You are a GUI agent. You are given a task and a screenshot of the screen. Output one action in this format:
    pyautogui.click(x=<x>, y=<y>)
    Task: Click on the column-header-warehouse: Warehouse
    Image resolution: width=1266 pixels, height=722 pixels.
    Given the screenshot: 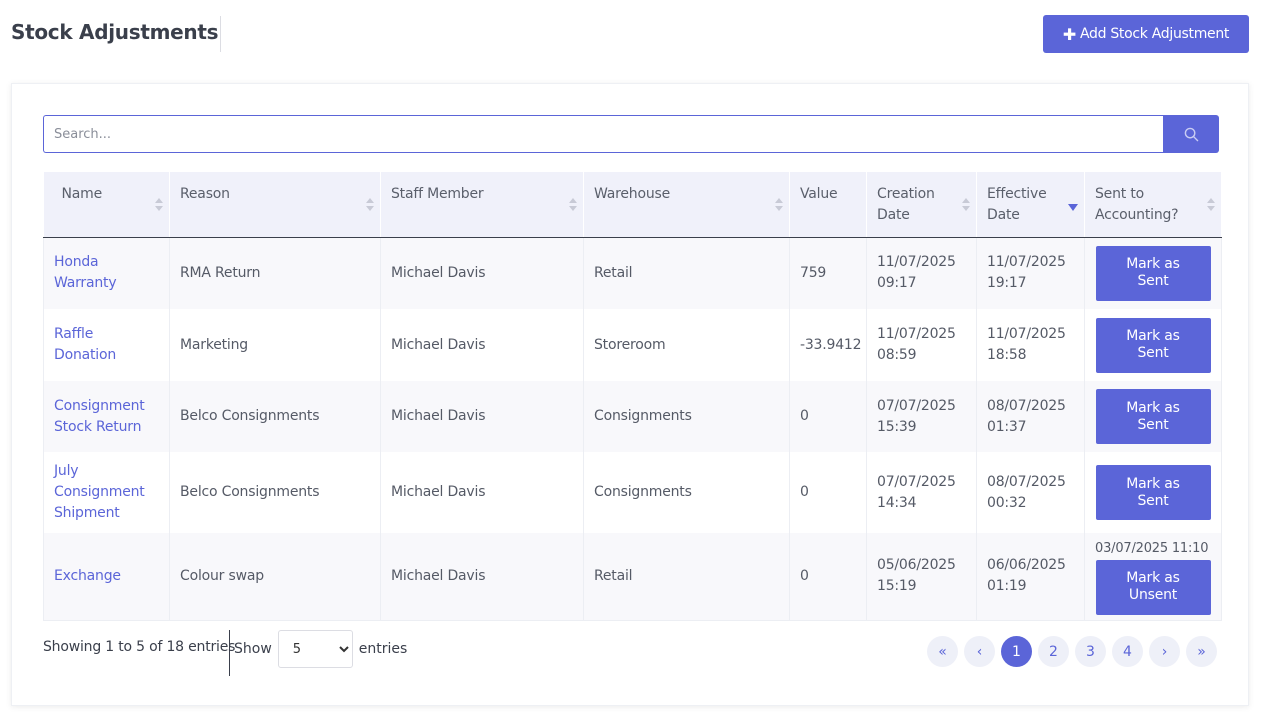 What is the action you would take?
    pyautogui.click(x=686, y=205)
    